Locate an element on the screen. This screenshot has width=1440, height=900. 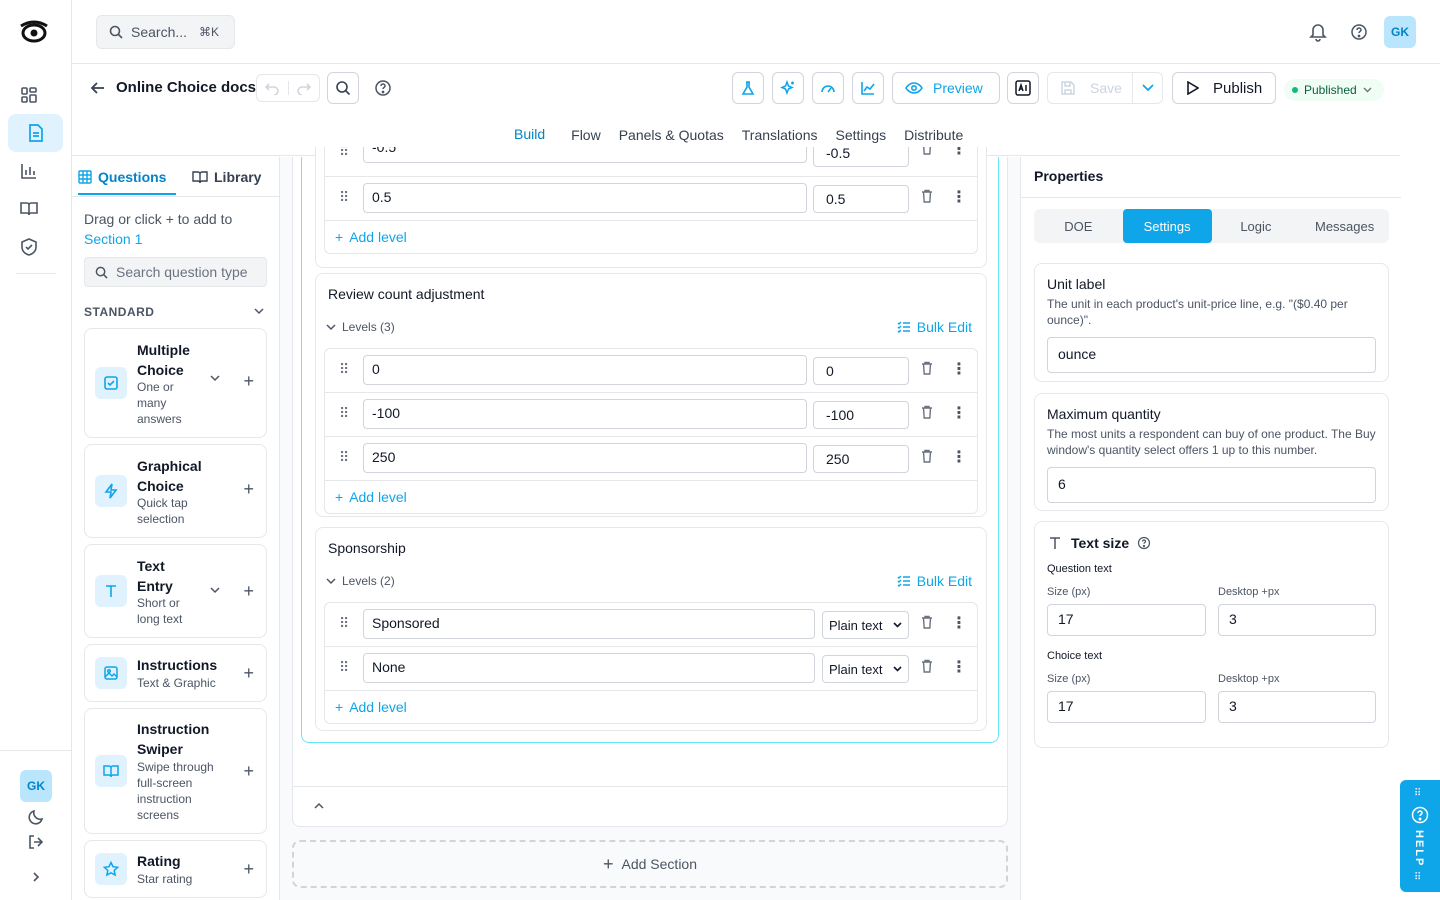
question-type-multiple-choice: Multiple Choice One or many answers + is located at coordinates (175, 383).